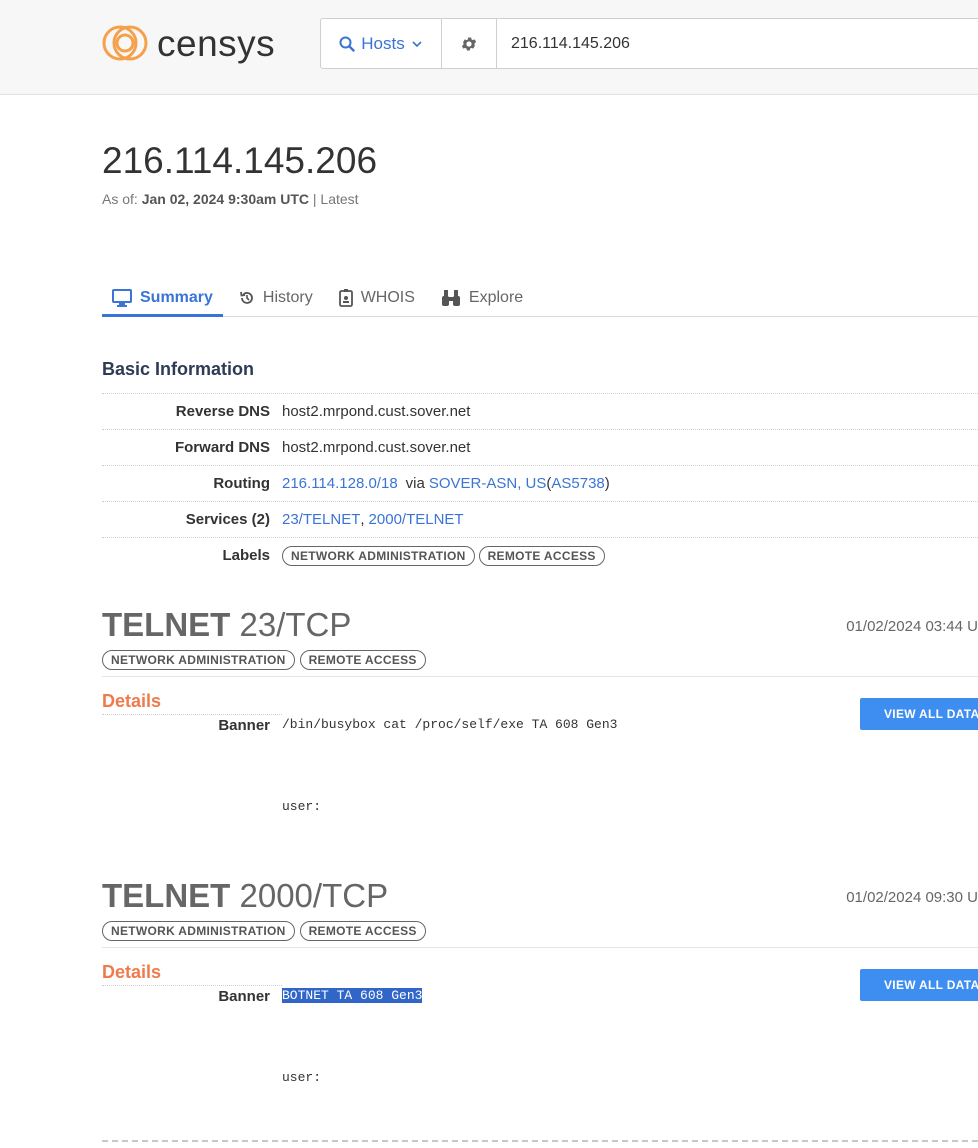 The image size is (978, 1148). I want to click on info-row-reverse-dns: Reverse DNS host2.mrpond.cust.sover.net, so click(540, 411).